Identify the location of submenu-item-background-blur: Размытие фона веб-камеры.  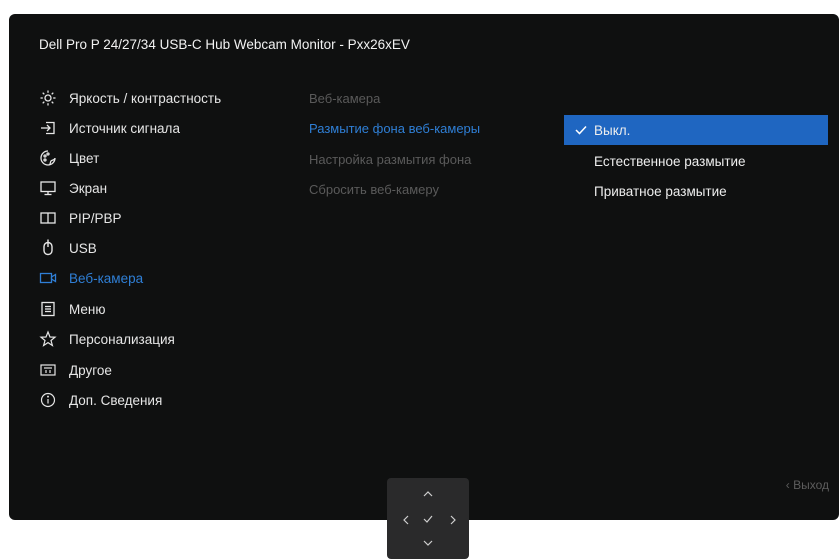
(394, 128).